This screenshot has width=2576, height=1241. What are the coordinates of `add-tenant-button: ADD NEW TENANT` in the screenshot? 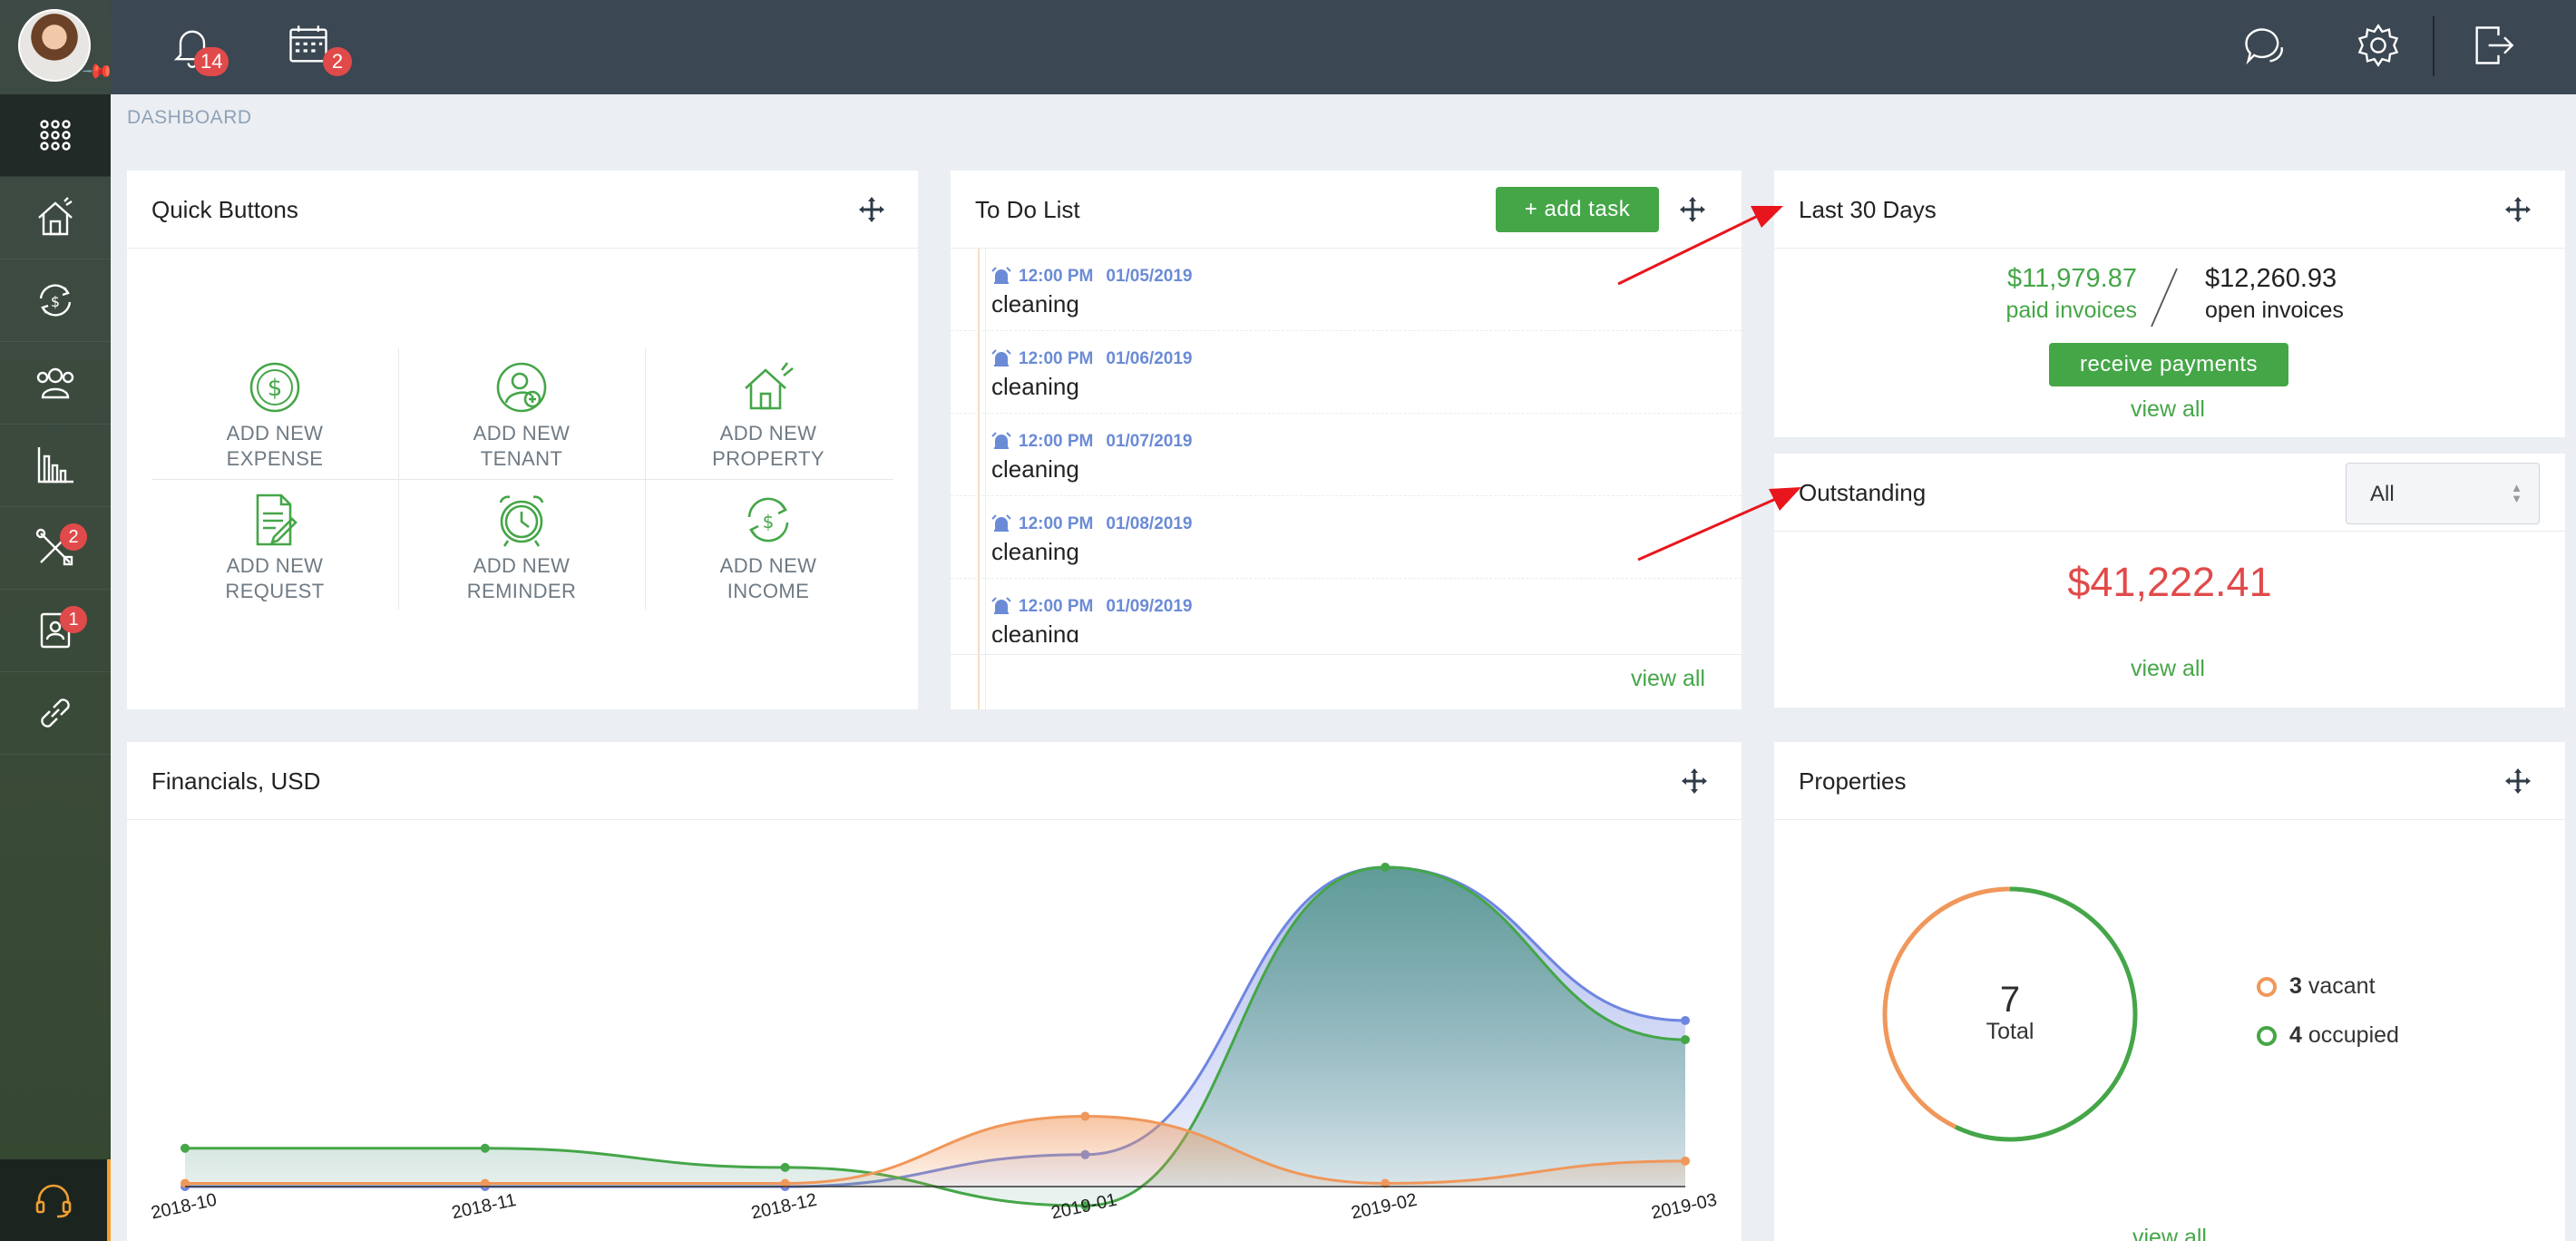 It's located at (521, 425).